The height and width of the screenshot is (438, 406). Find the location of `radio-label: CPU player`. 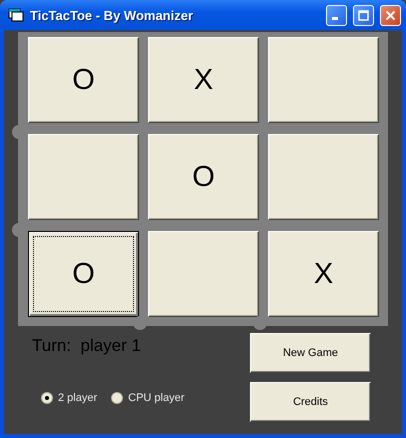

radio-label: CPU player is located at coordinates (156, 398).